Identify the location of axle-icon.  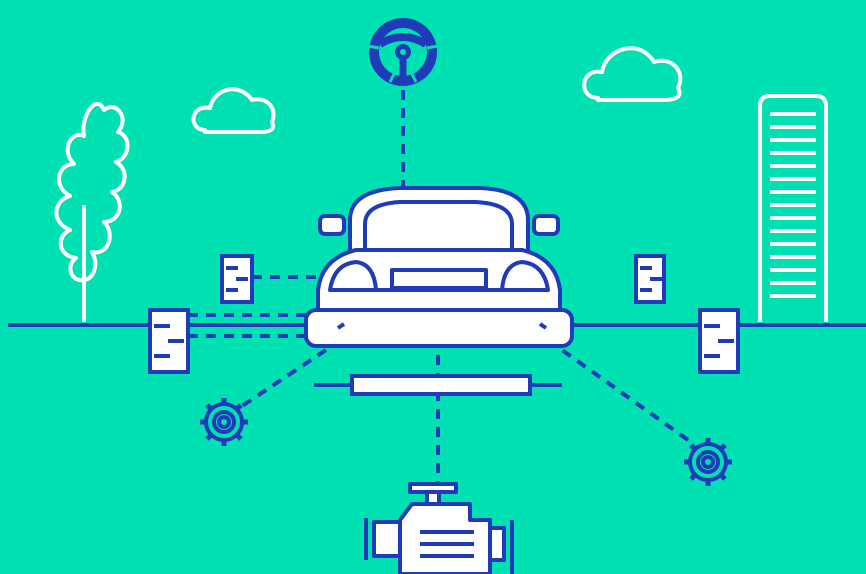
(438, 385).